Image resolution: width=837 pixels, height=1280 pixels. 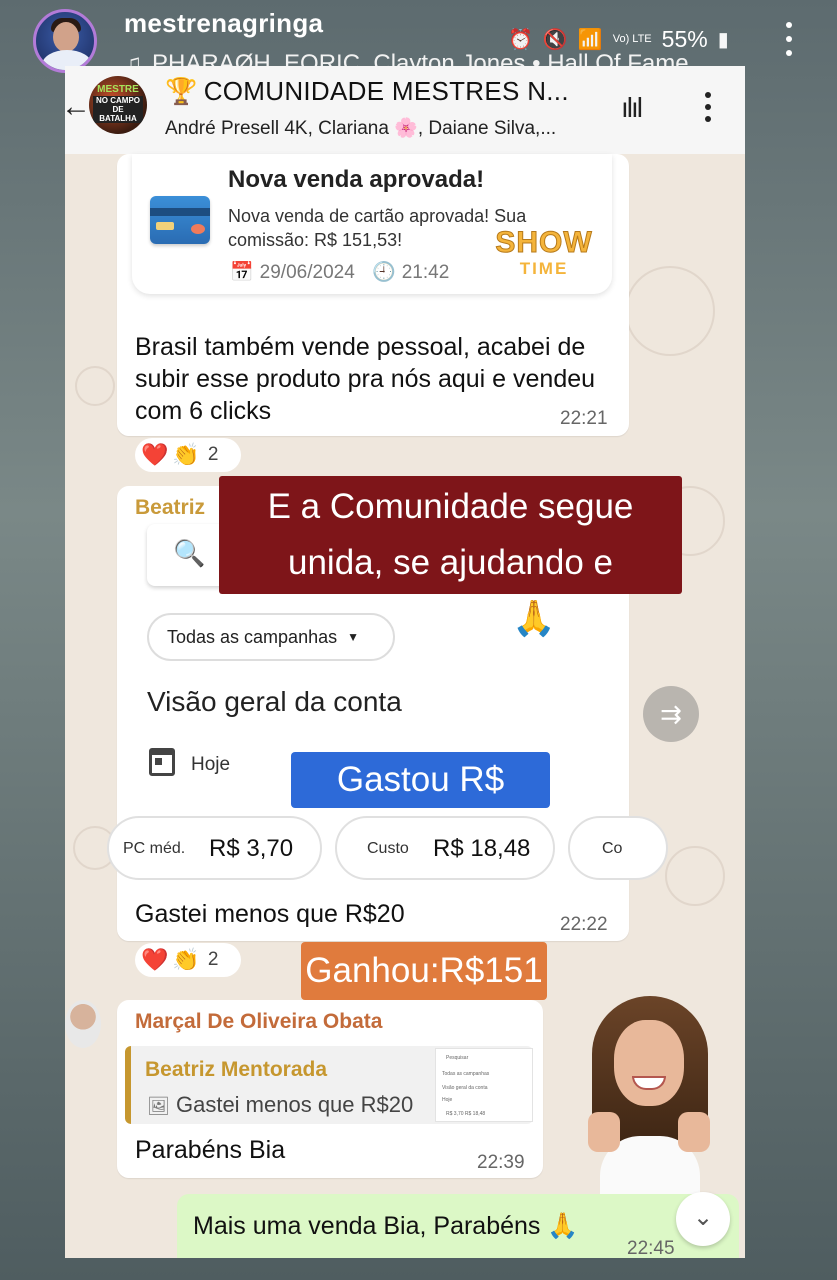 What do you see at coordinates (590, 40) in the screenshot?
I see `wifi-icon: 📶` at bounding box center [590, 40].